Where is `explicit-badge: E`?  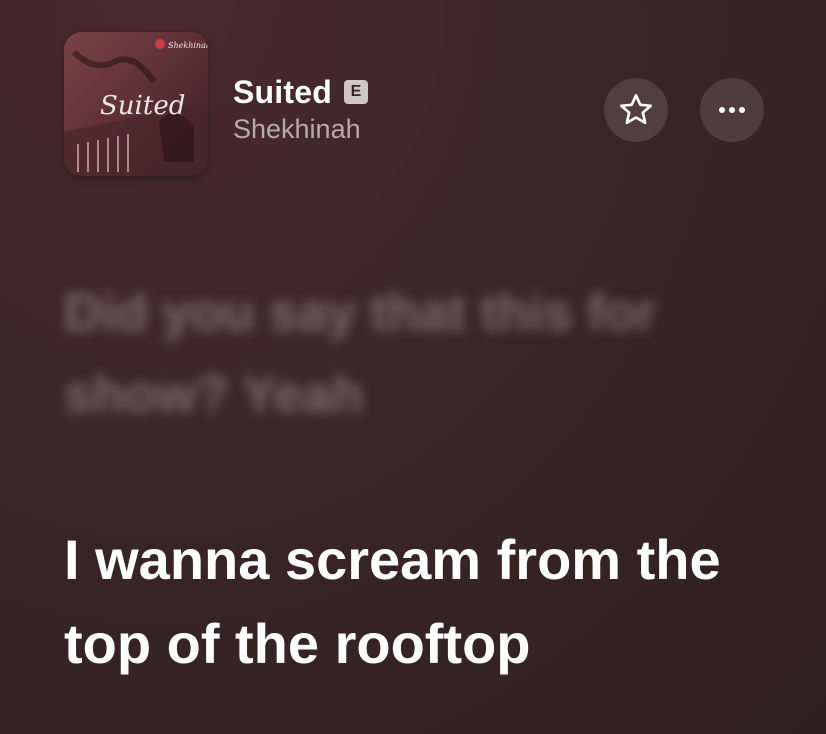 explicit-badge: E is located at coordinates (355, 92).